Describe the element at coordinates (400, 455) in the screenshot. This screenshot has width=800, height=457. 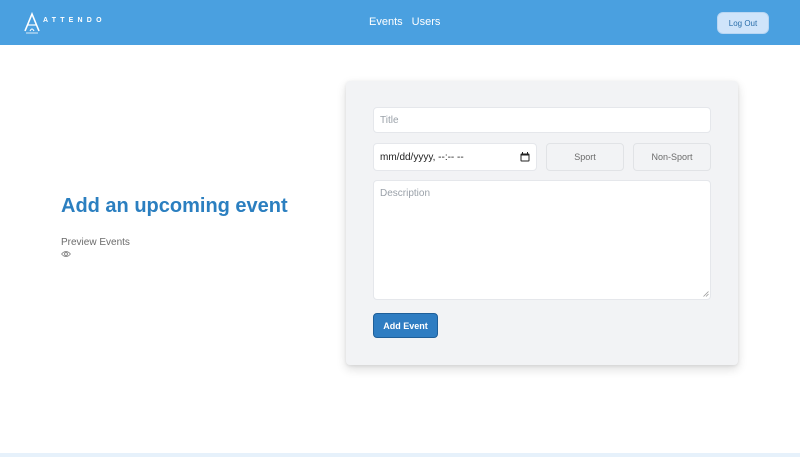
I see `page-bottom-border` at that location.